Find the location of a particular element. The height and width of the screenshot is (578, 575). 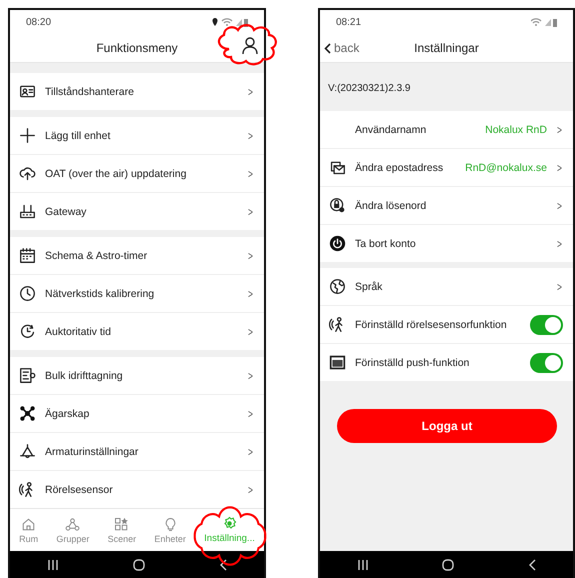

tab: Rum is located at coordinates (28, 530).